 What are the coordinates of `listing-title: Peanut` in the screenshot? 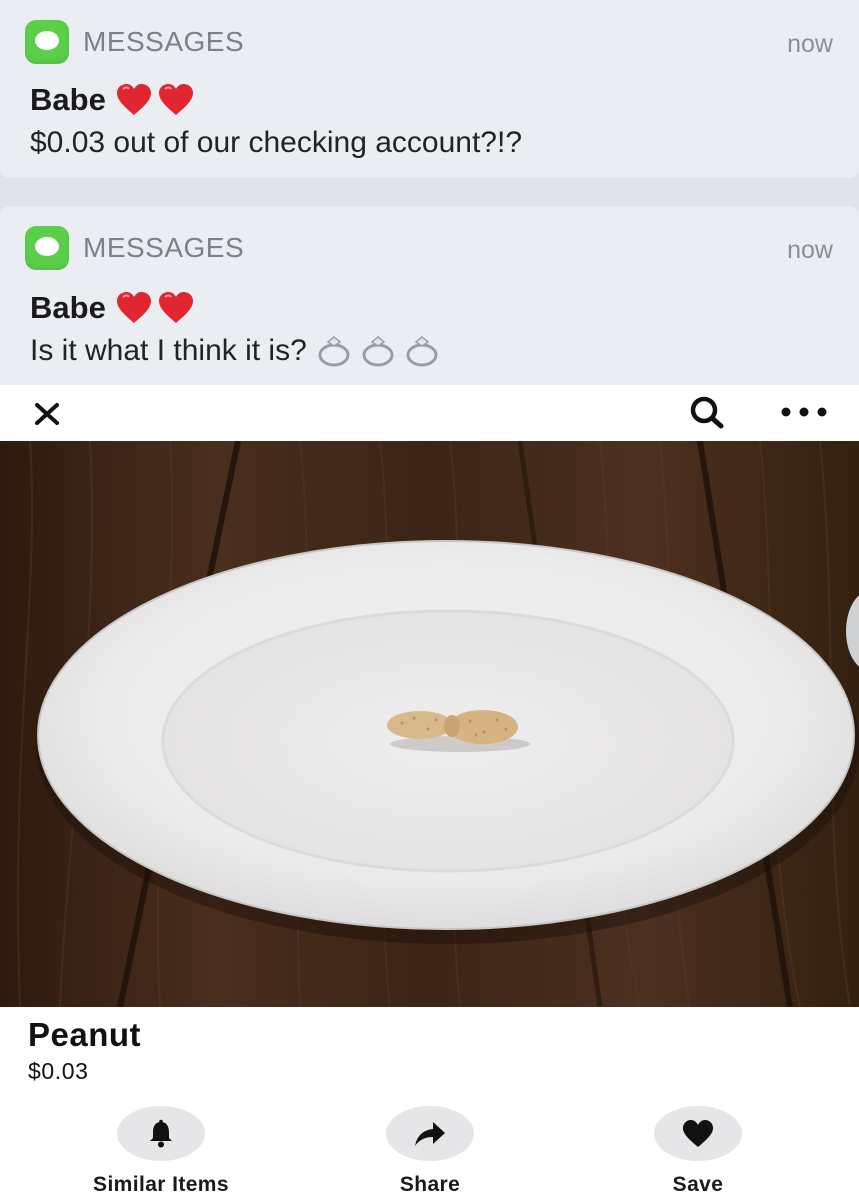 It's located at (85, 1034).